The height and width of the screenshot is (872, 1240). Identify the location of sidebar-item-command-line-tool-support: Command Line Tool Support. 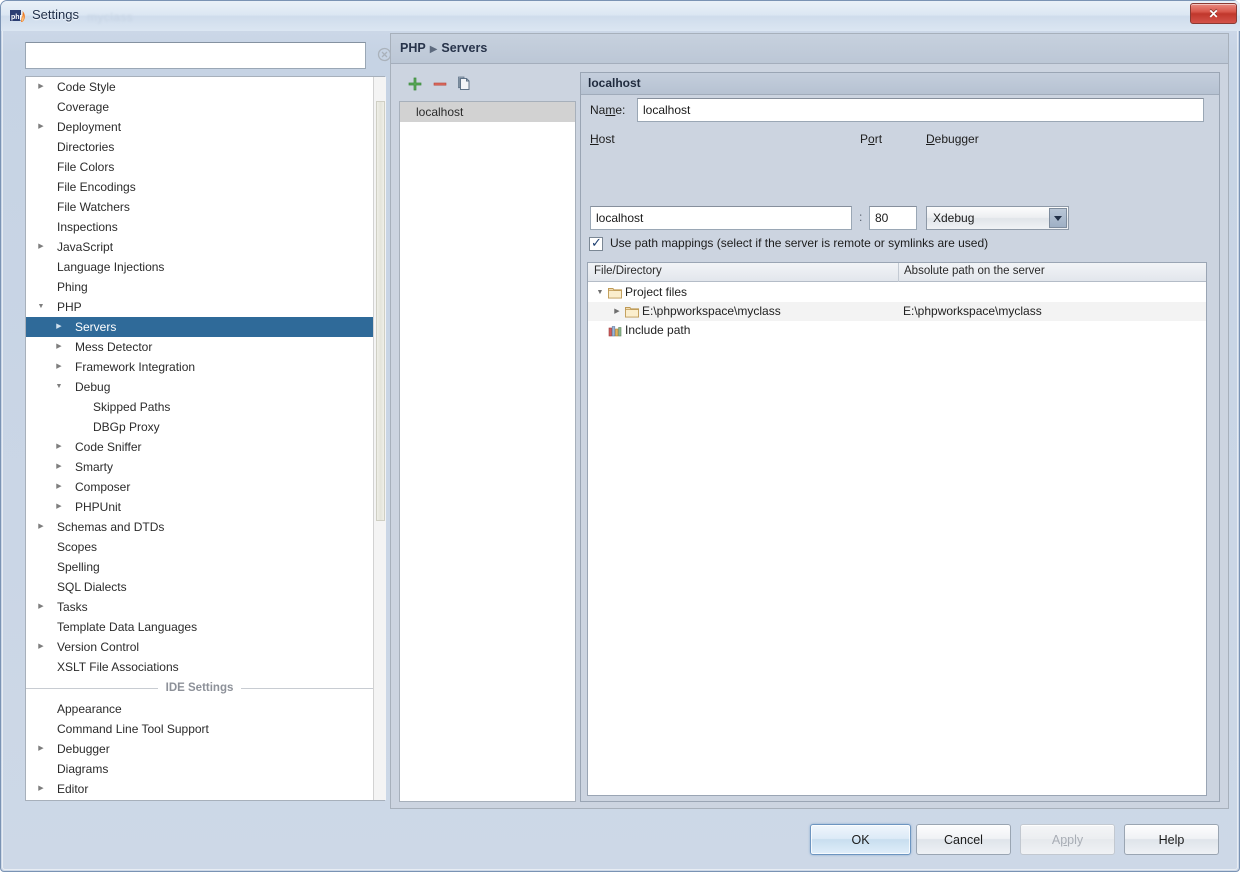
(199, 729).